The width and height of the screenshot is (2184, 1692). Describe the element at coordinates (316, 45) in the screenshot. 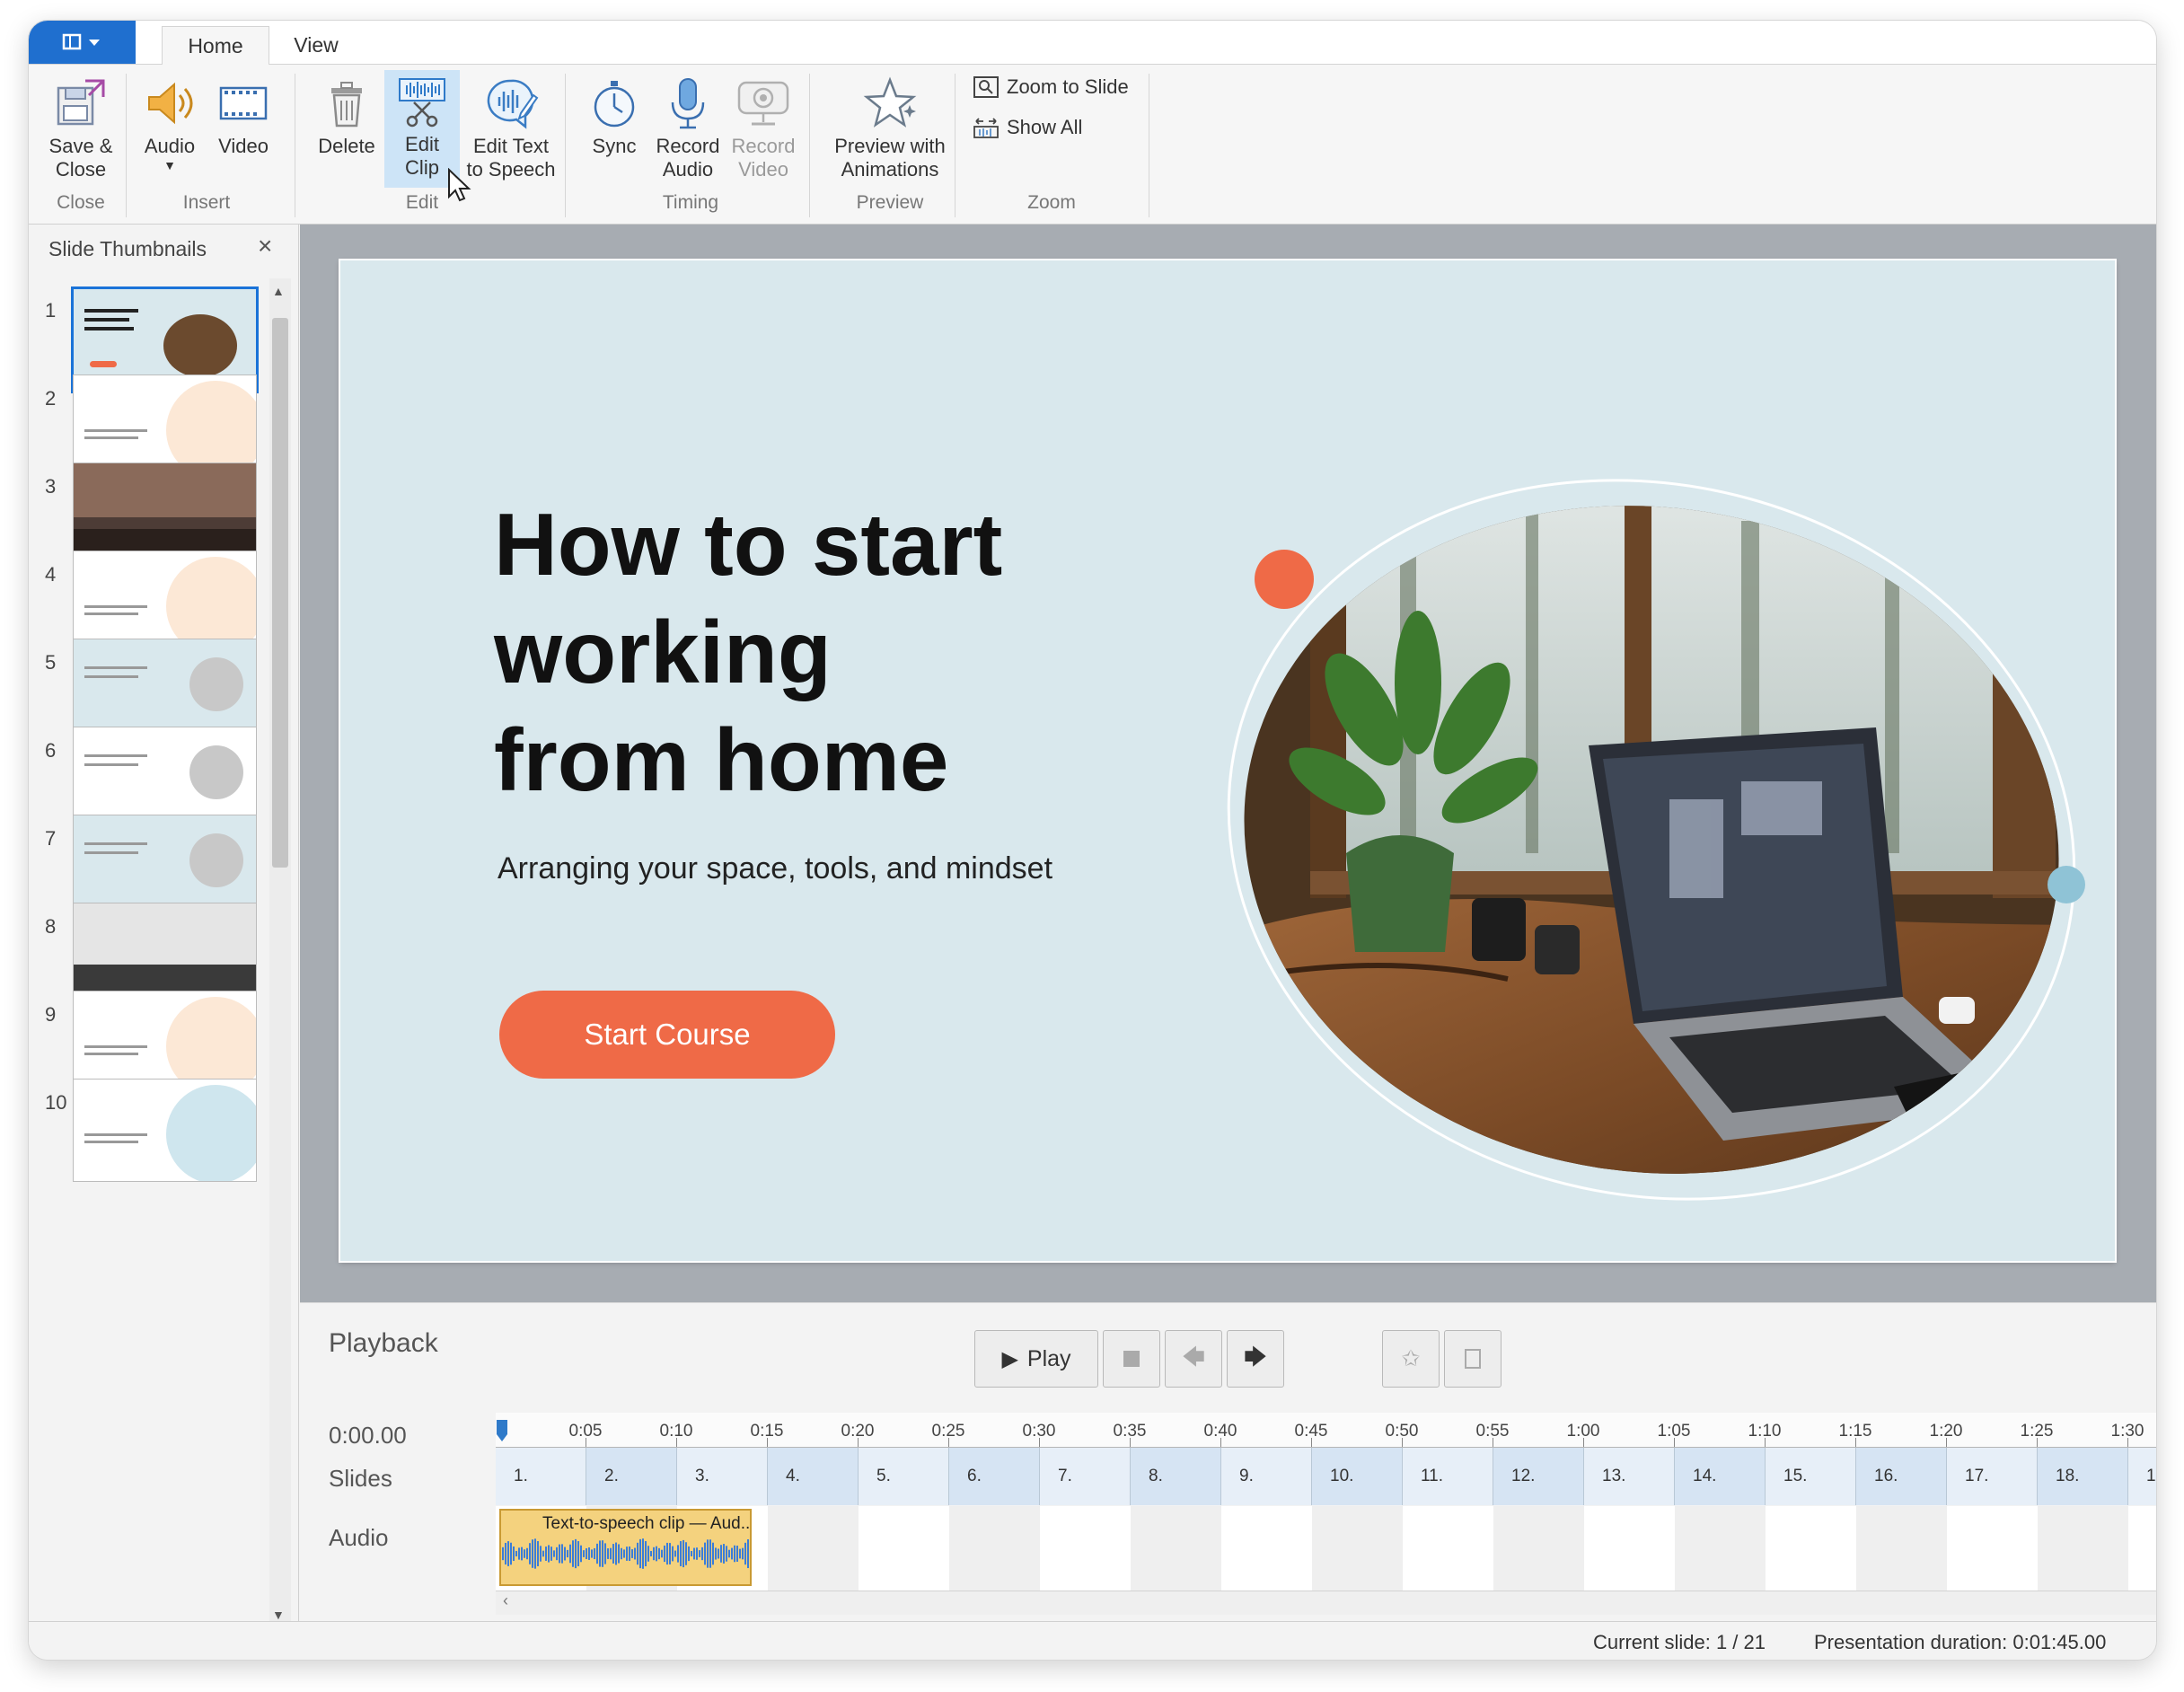

I see `tab-view: View` at that location.